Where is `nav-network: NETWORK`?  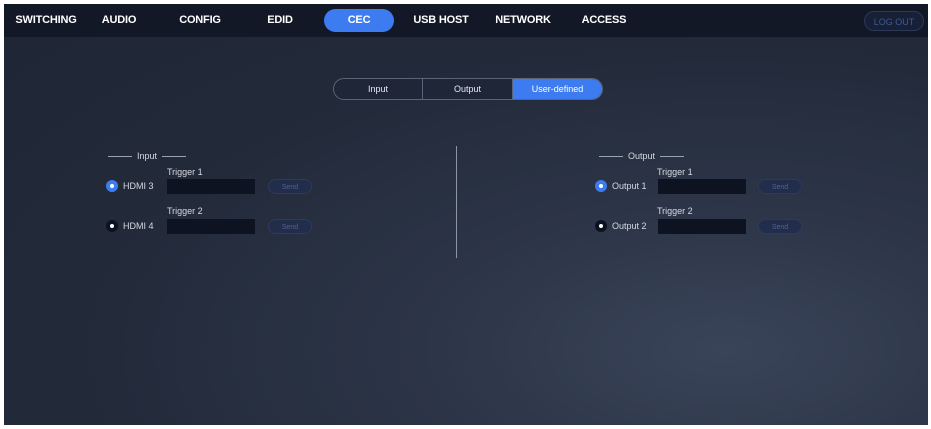 nav-network: NETWORK is located at coordinates (523, 20).